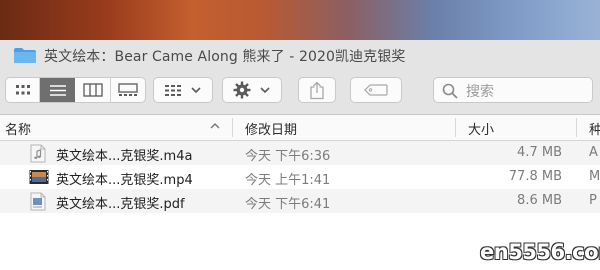 The image size is (600, 270). What do you see at coordinates (300, 20) in the screenshot?
I see `desktop-wallpaper` at bounding box center [300, 20].